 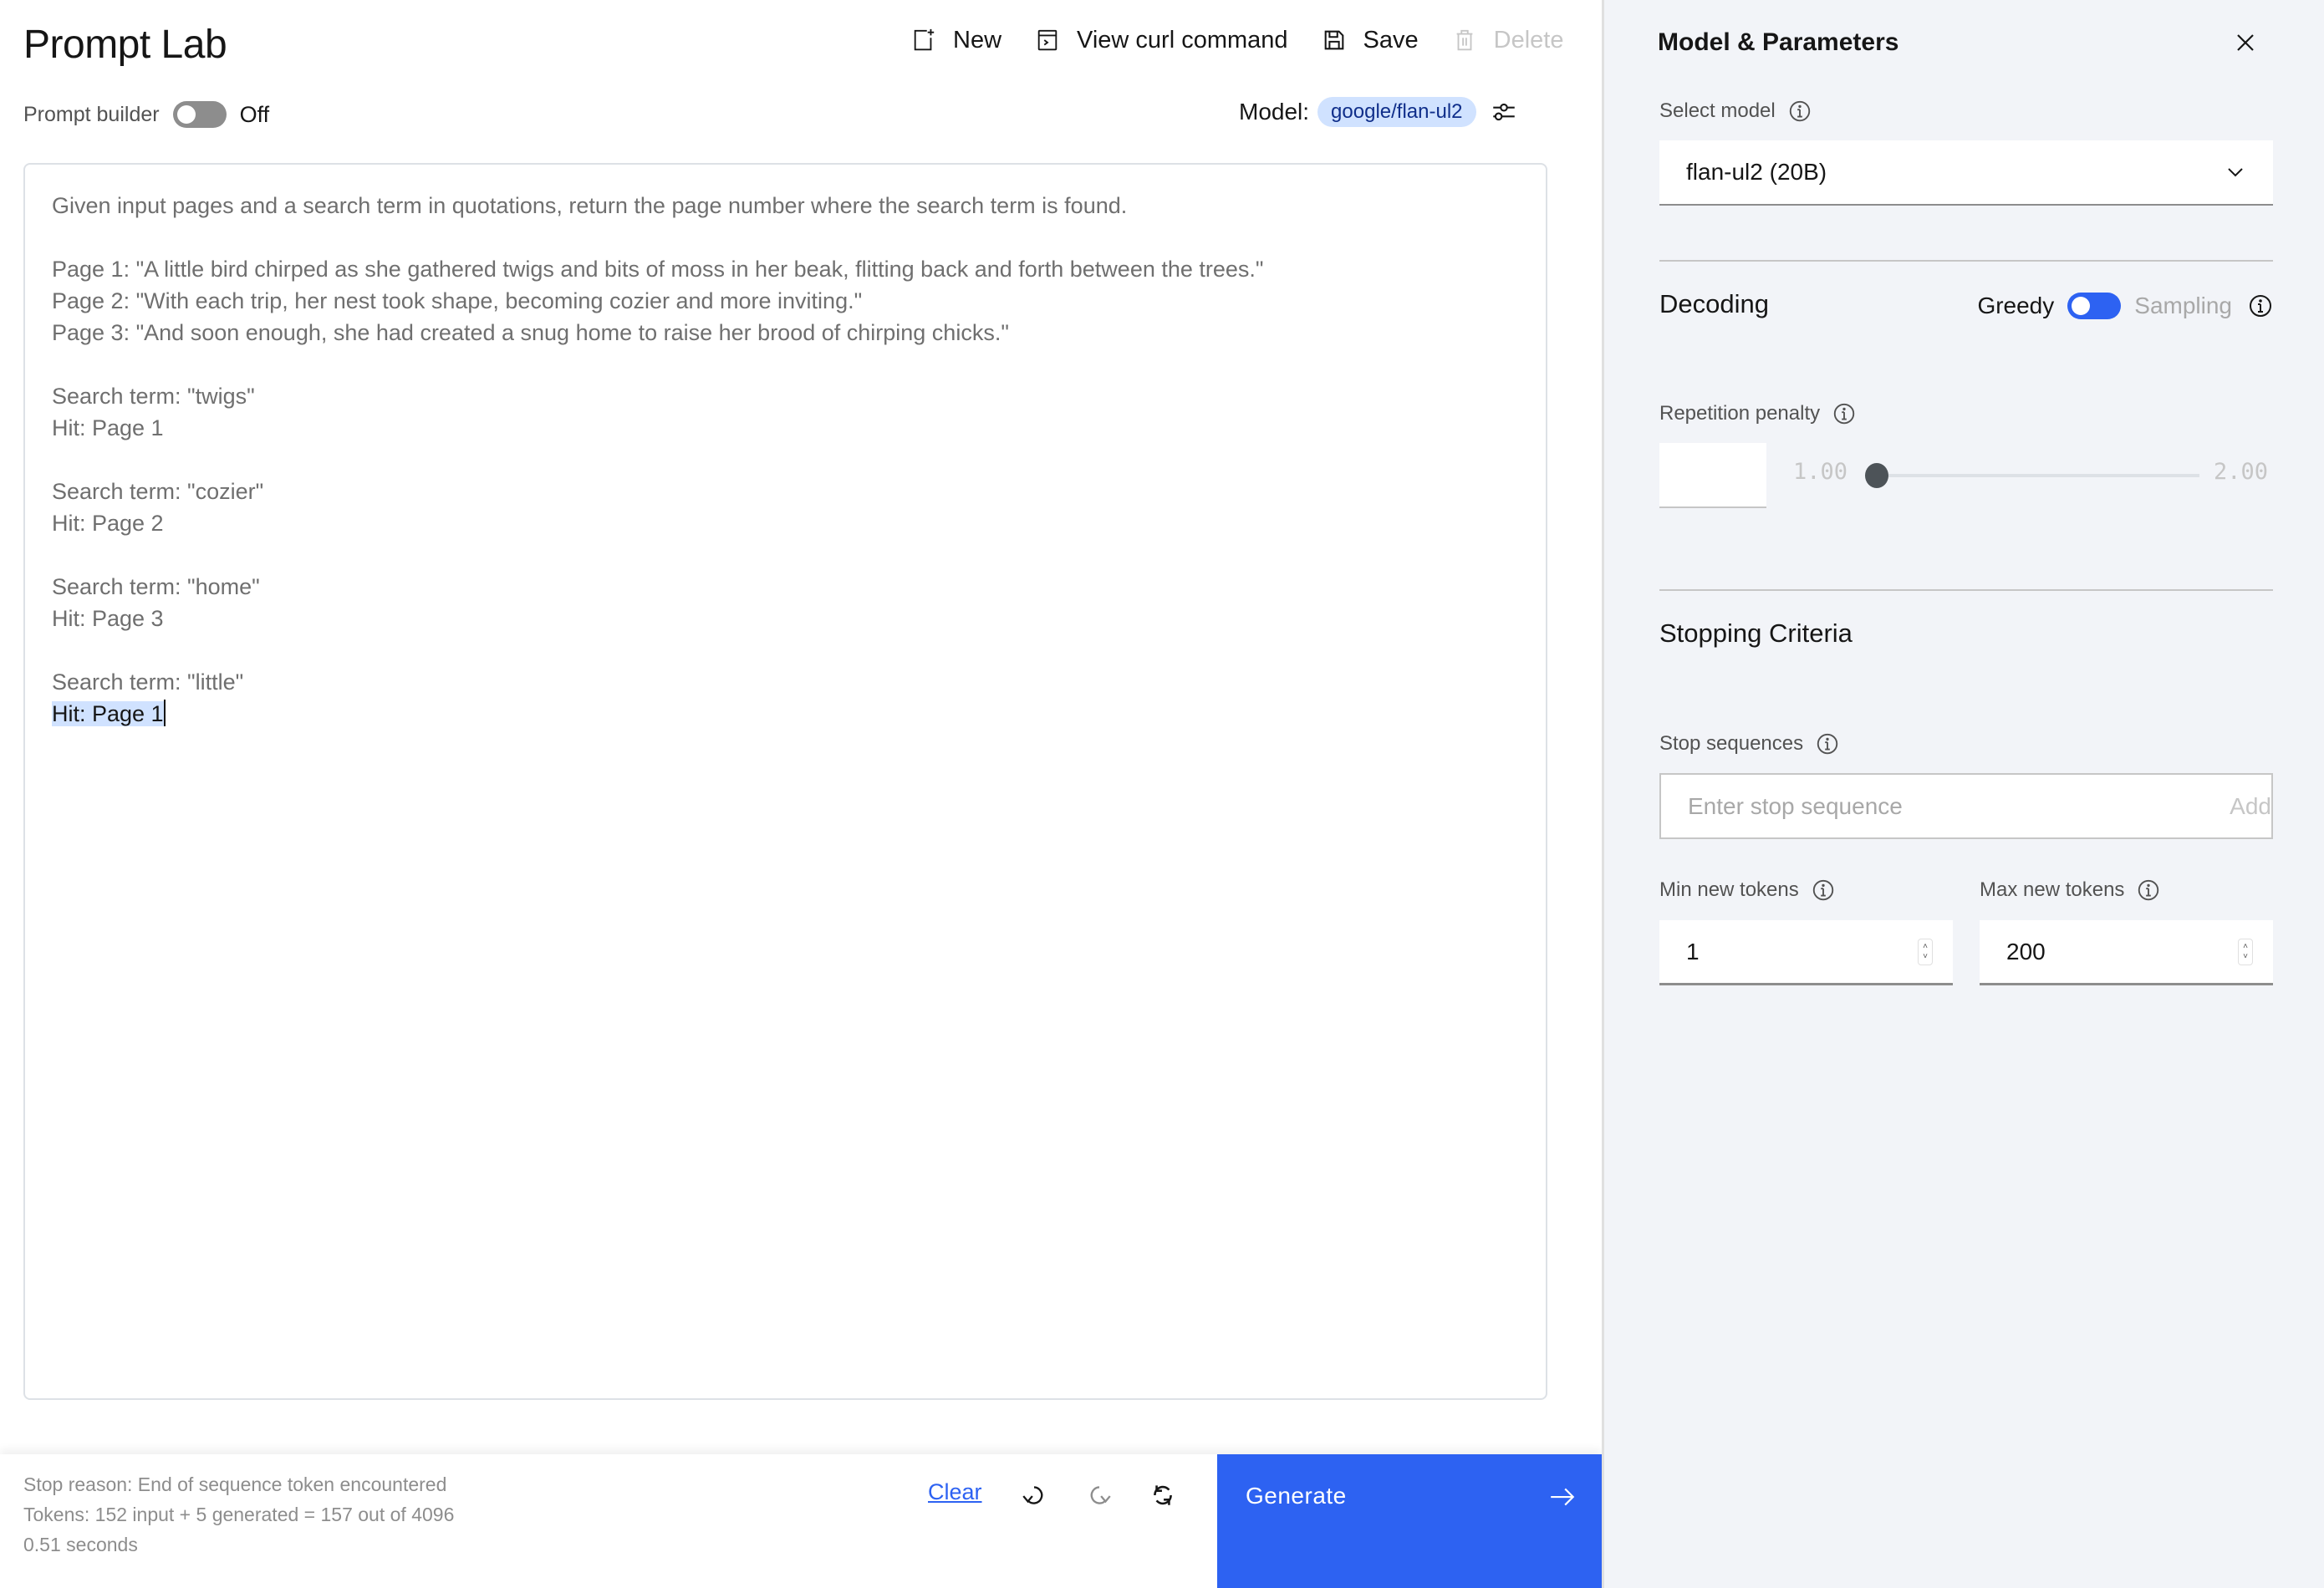 What do you see at coordinates (125, 45) in the screenshot?
I see `page-title: Prompt Lab` at bounding box center [125, 45].